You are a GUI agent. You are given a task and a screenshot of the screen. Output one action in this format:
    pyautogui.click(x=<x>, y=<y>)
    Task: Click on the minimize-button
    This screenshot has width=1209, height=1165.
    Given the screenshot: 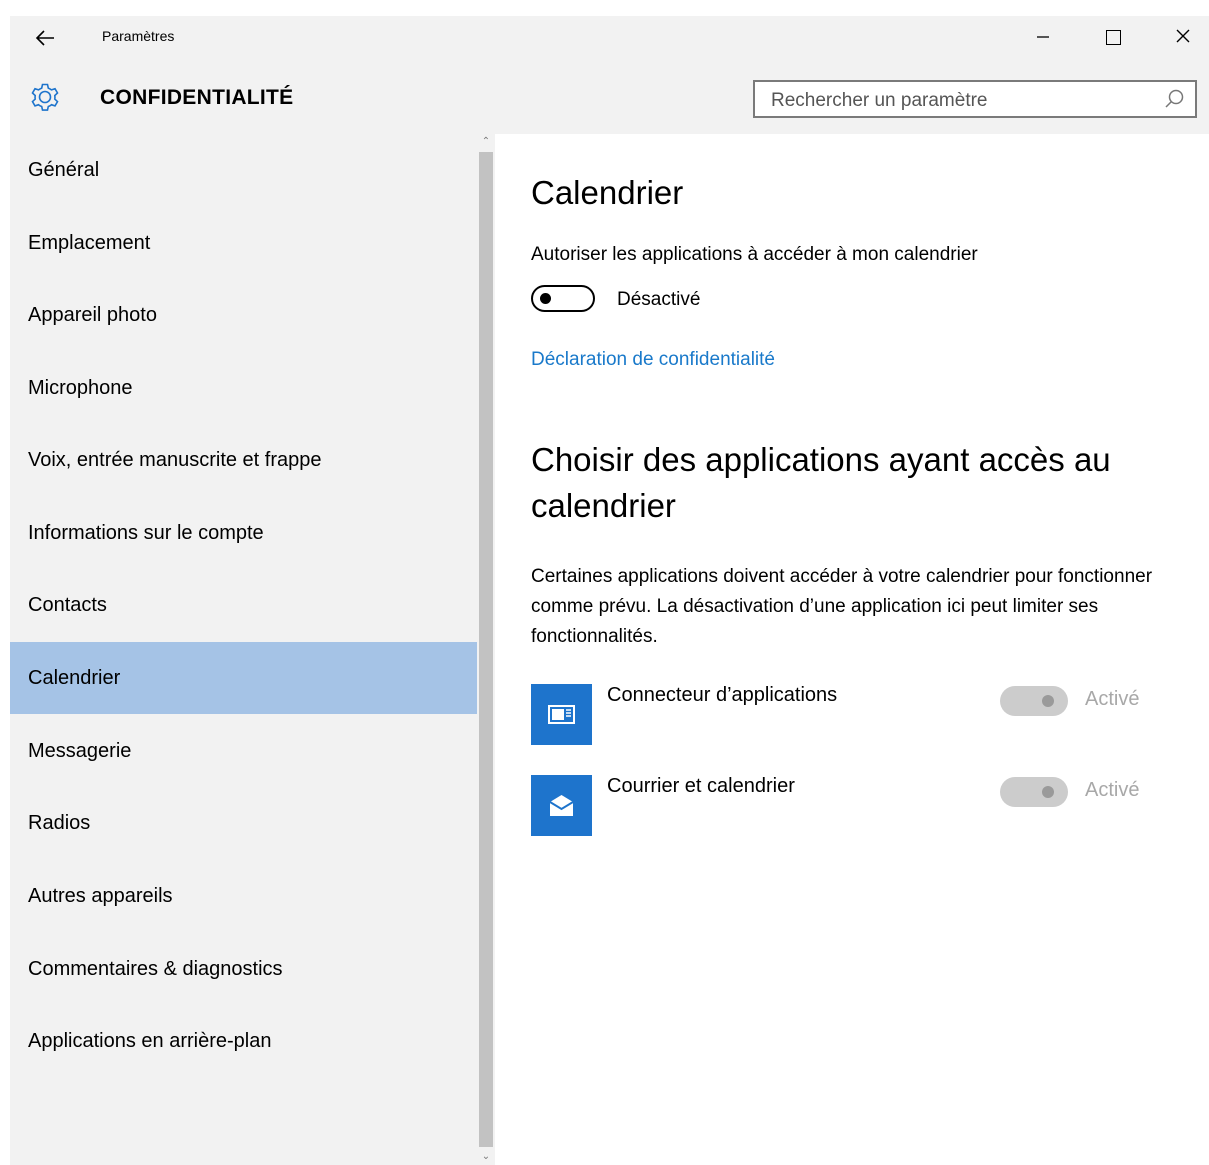 What is the action you would take?
    pyautogui.click(x=1043, y=37)
    